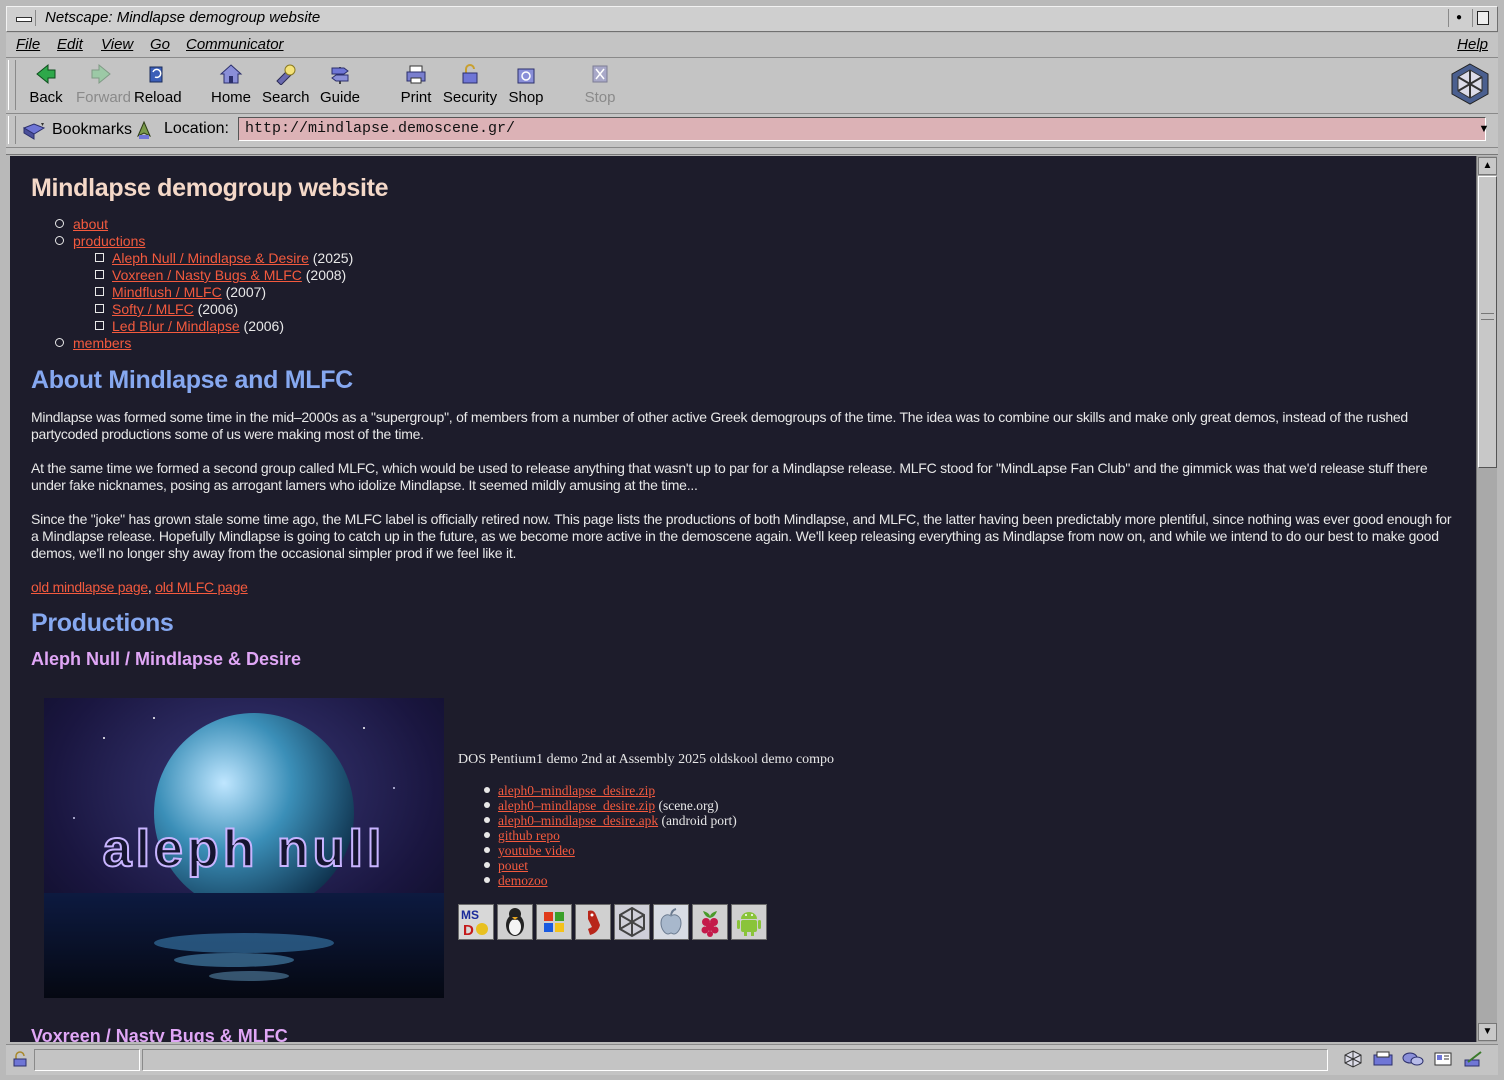 This screenshot has width=1504, height=1080. Describe the element at coordinates (340, 85) in the screenshot. I see `guide-button: Guide` at that location.